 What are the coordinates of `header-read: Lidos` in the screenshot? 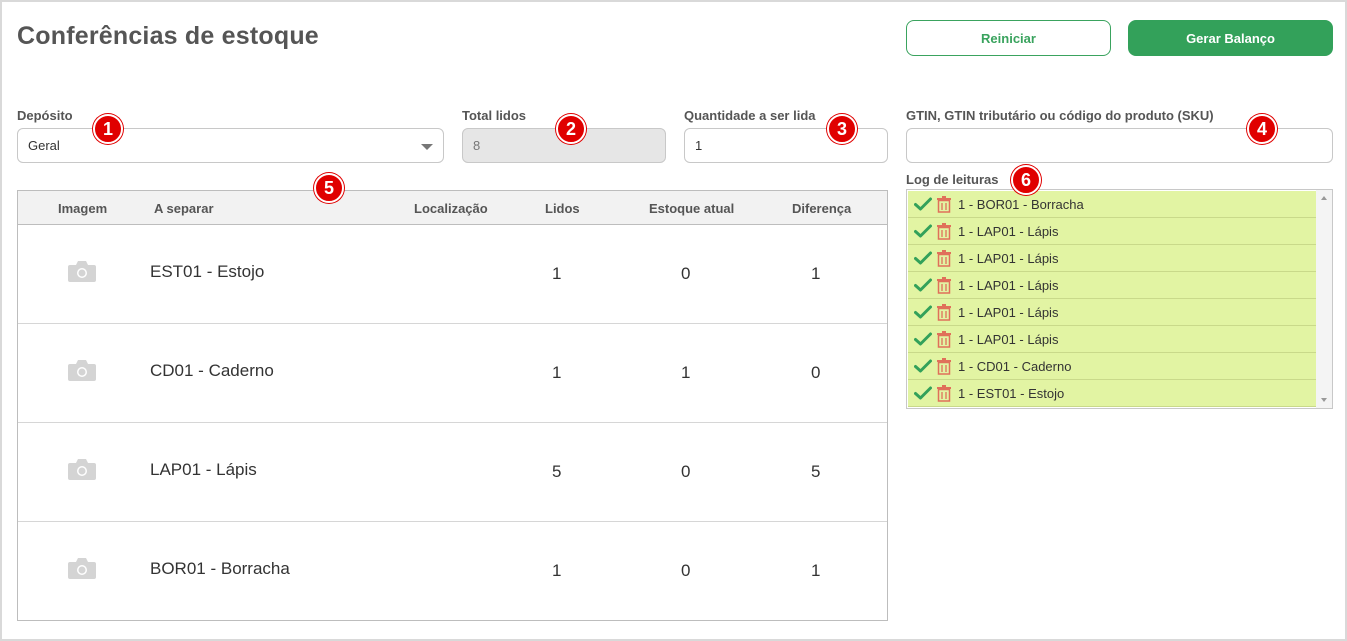 It's located at (562, 208).